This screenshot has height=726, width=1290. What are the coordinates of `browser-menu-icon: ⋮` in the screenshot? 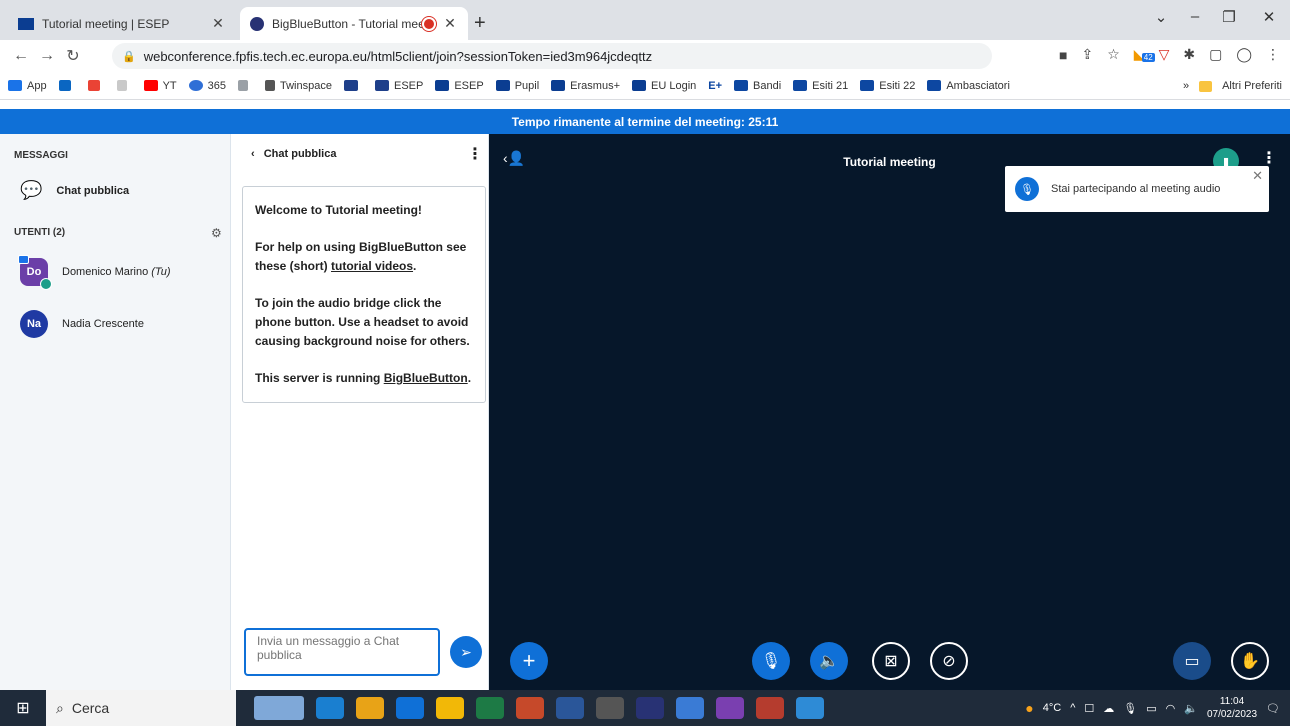 It's located at (1273, 54).